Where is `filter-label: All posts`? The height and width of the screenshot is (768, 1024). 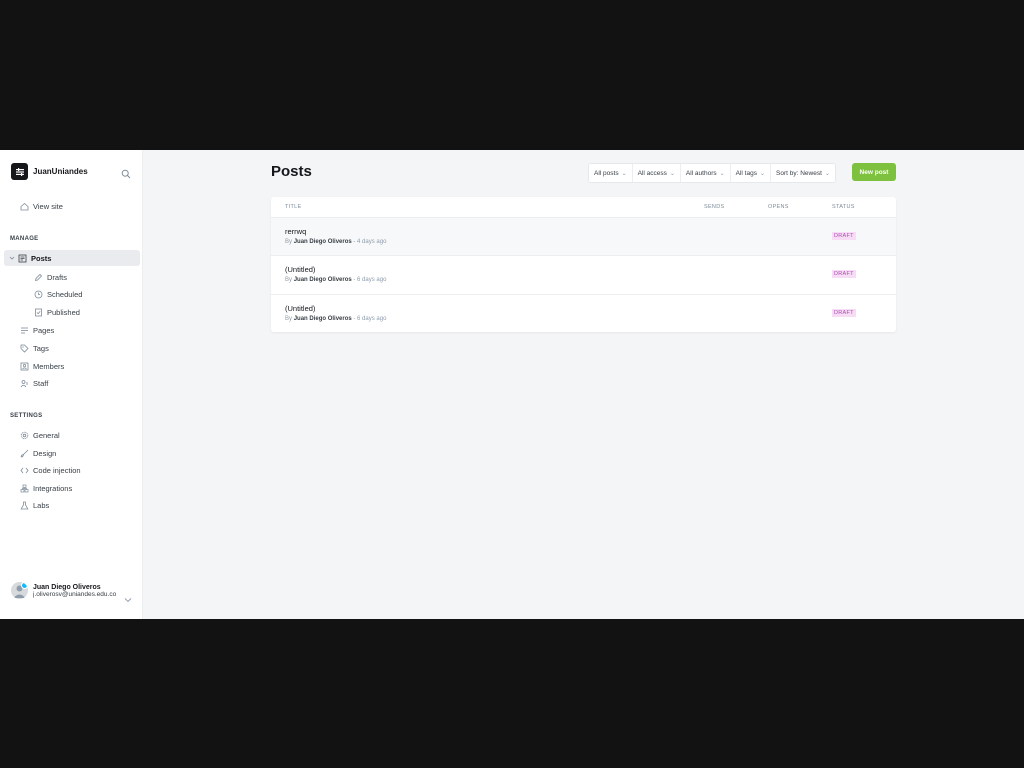 filter-label: All posts is located at coordinates (606, 173).